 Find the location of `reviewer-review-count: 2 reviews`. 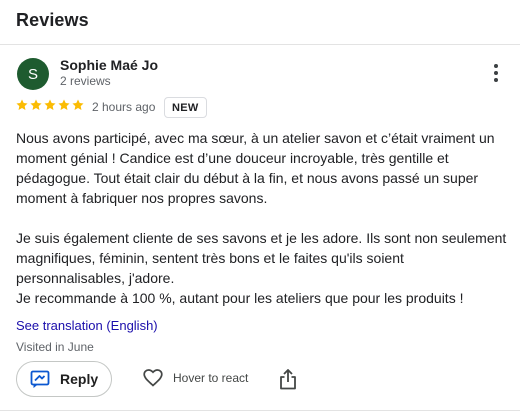

reviewer-review-count: 2 reviews is located at coordinates (85, 81).